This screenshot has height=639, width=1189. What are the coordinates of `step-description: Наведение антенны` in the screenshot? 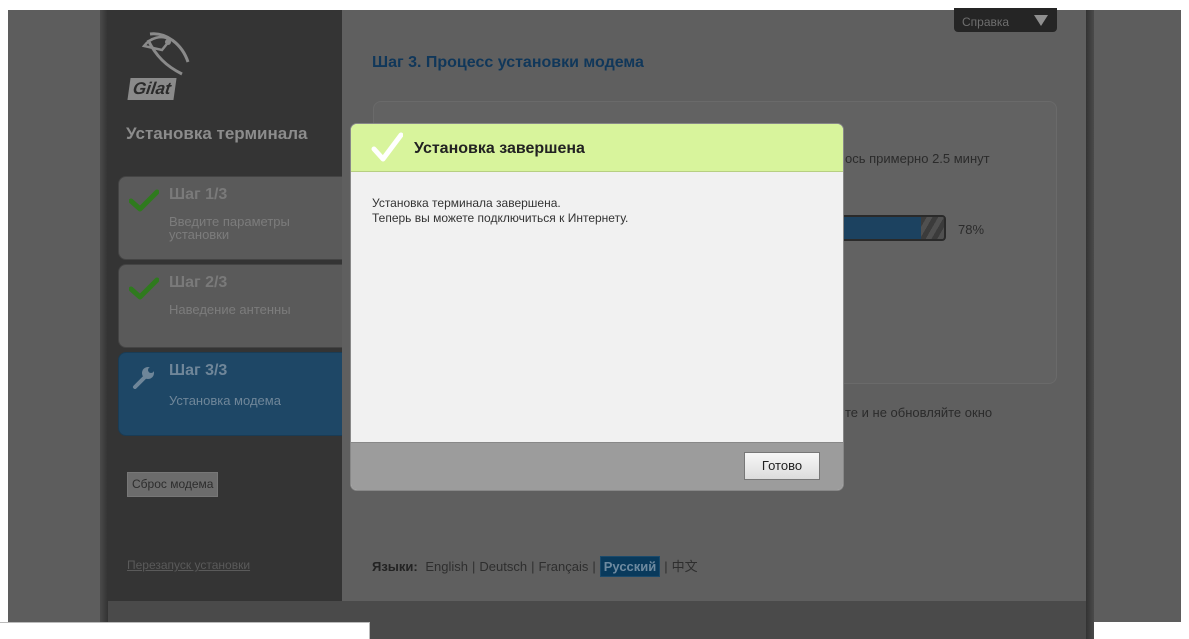 It's located at (230, 309).